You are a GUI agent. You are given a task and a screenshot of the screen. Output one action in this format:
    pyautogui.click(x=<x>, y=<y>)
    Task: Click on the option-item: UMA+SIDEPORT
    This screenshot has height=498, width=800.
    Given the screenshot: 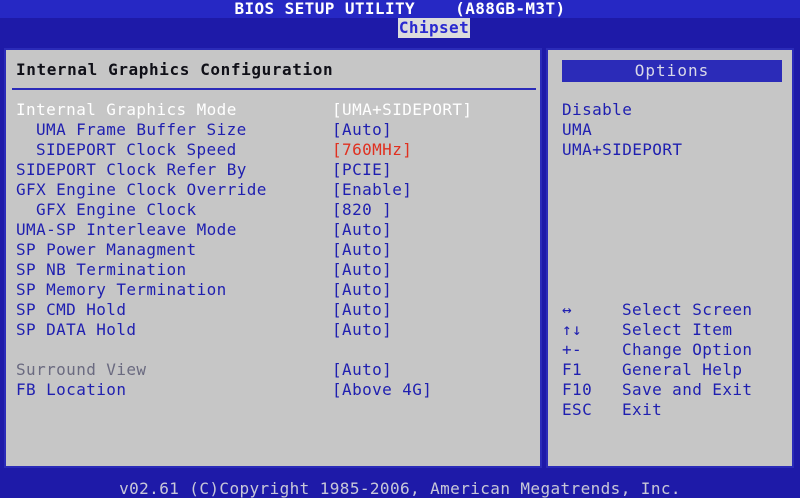 What is the action you would take?
    pyautogui.click(x=622, y=150)
    